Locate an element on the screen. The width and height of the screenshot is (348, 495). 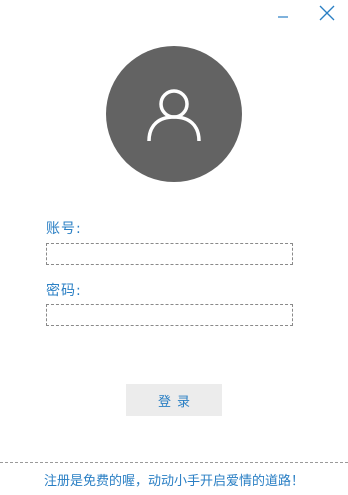
close-icon is located at coordinates (327, 13).